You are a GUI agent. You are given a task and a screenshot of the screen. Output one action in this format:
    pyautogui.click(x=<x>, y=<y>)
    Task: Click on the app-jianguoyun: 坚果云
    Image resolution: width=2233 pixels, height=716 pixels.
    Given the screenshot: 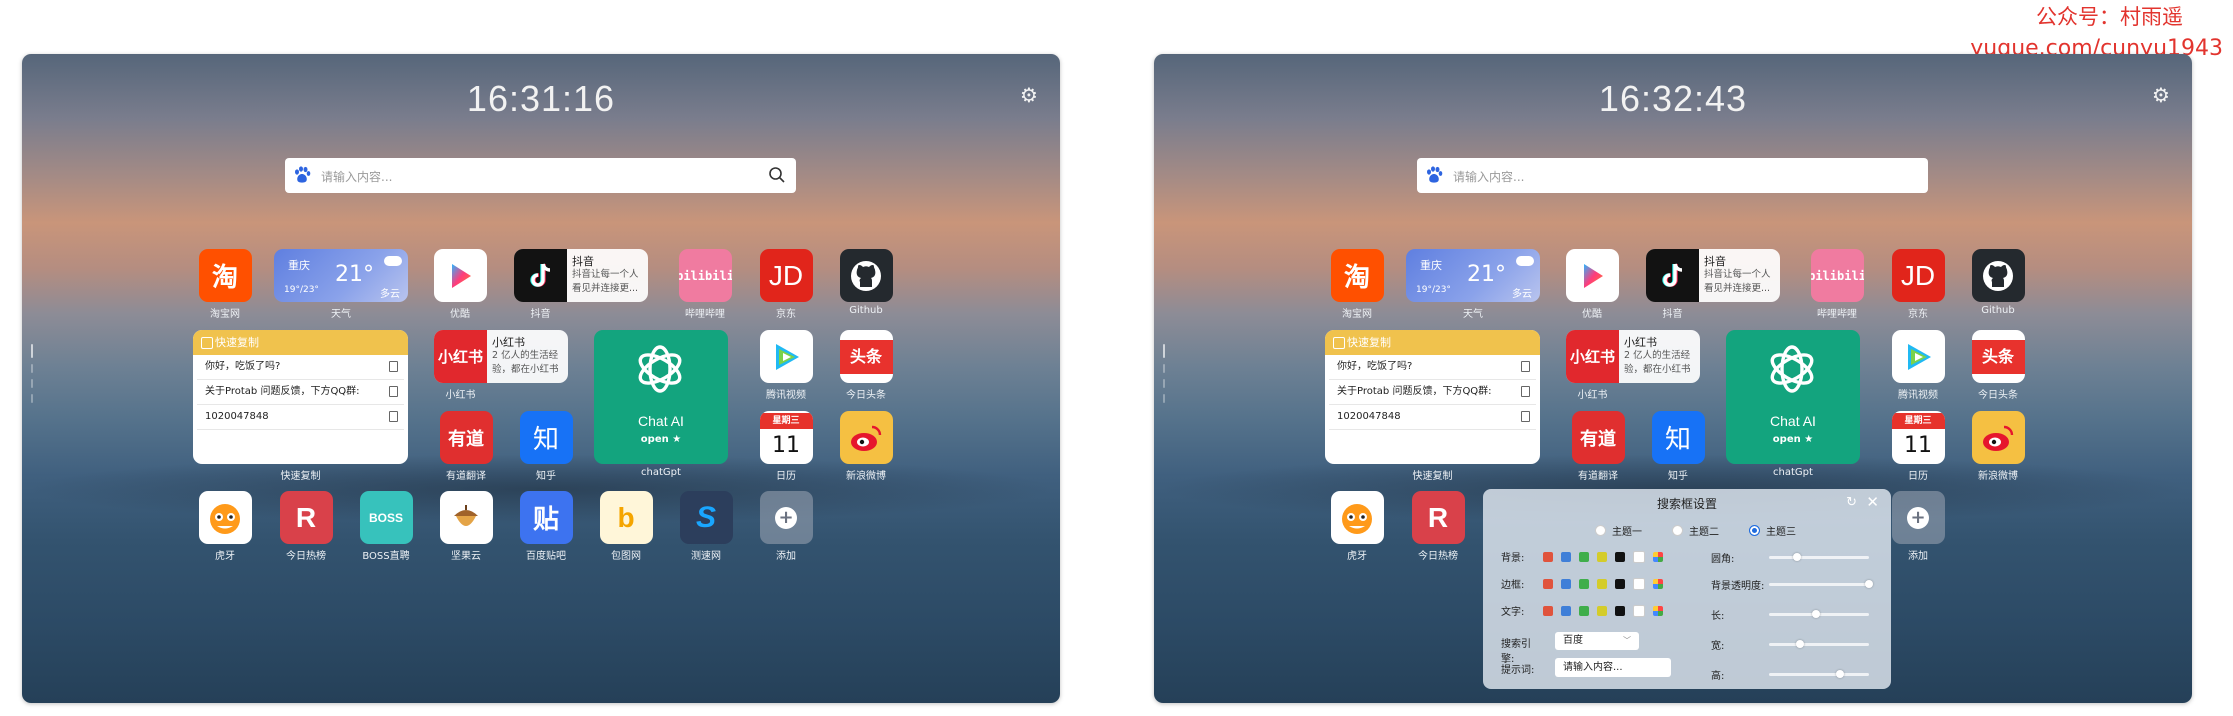 What is the action you would take?
    pyautogui.click(x=466, y=526)
    